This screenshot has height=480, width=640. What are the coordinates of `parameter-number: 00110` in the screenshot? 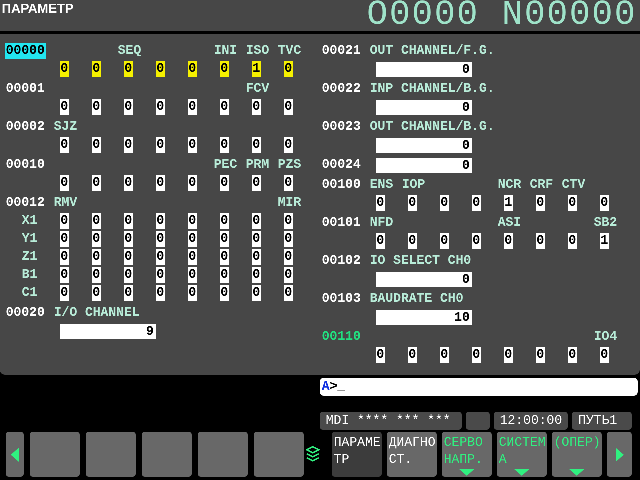 It's located at (341, 337).